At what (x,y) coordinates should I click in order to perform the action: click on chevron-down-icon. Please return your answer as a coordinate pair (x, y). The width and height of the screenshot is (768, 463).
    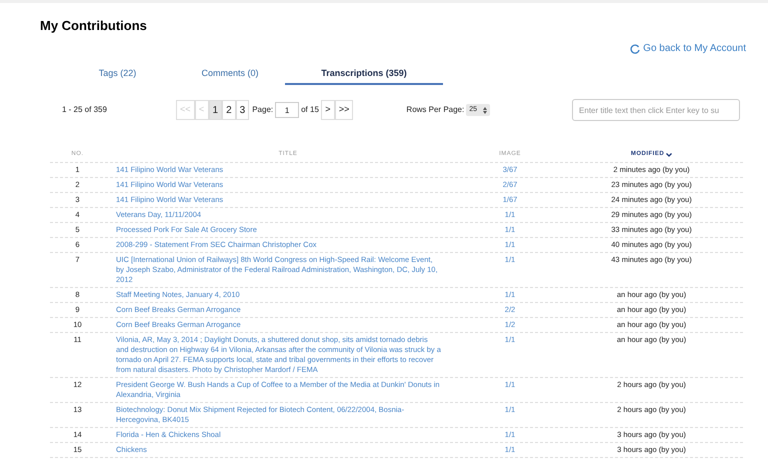
    Looking at the image, I should click on (669, 154).